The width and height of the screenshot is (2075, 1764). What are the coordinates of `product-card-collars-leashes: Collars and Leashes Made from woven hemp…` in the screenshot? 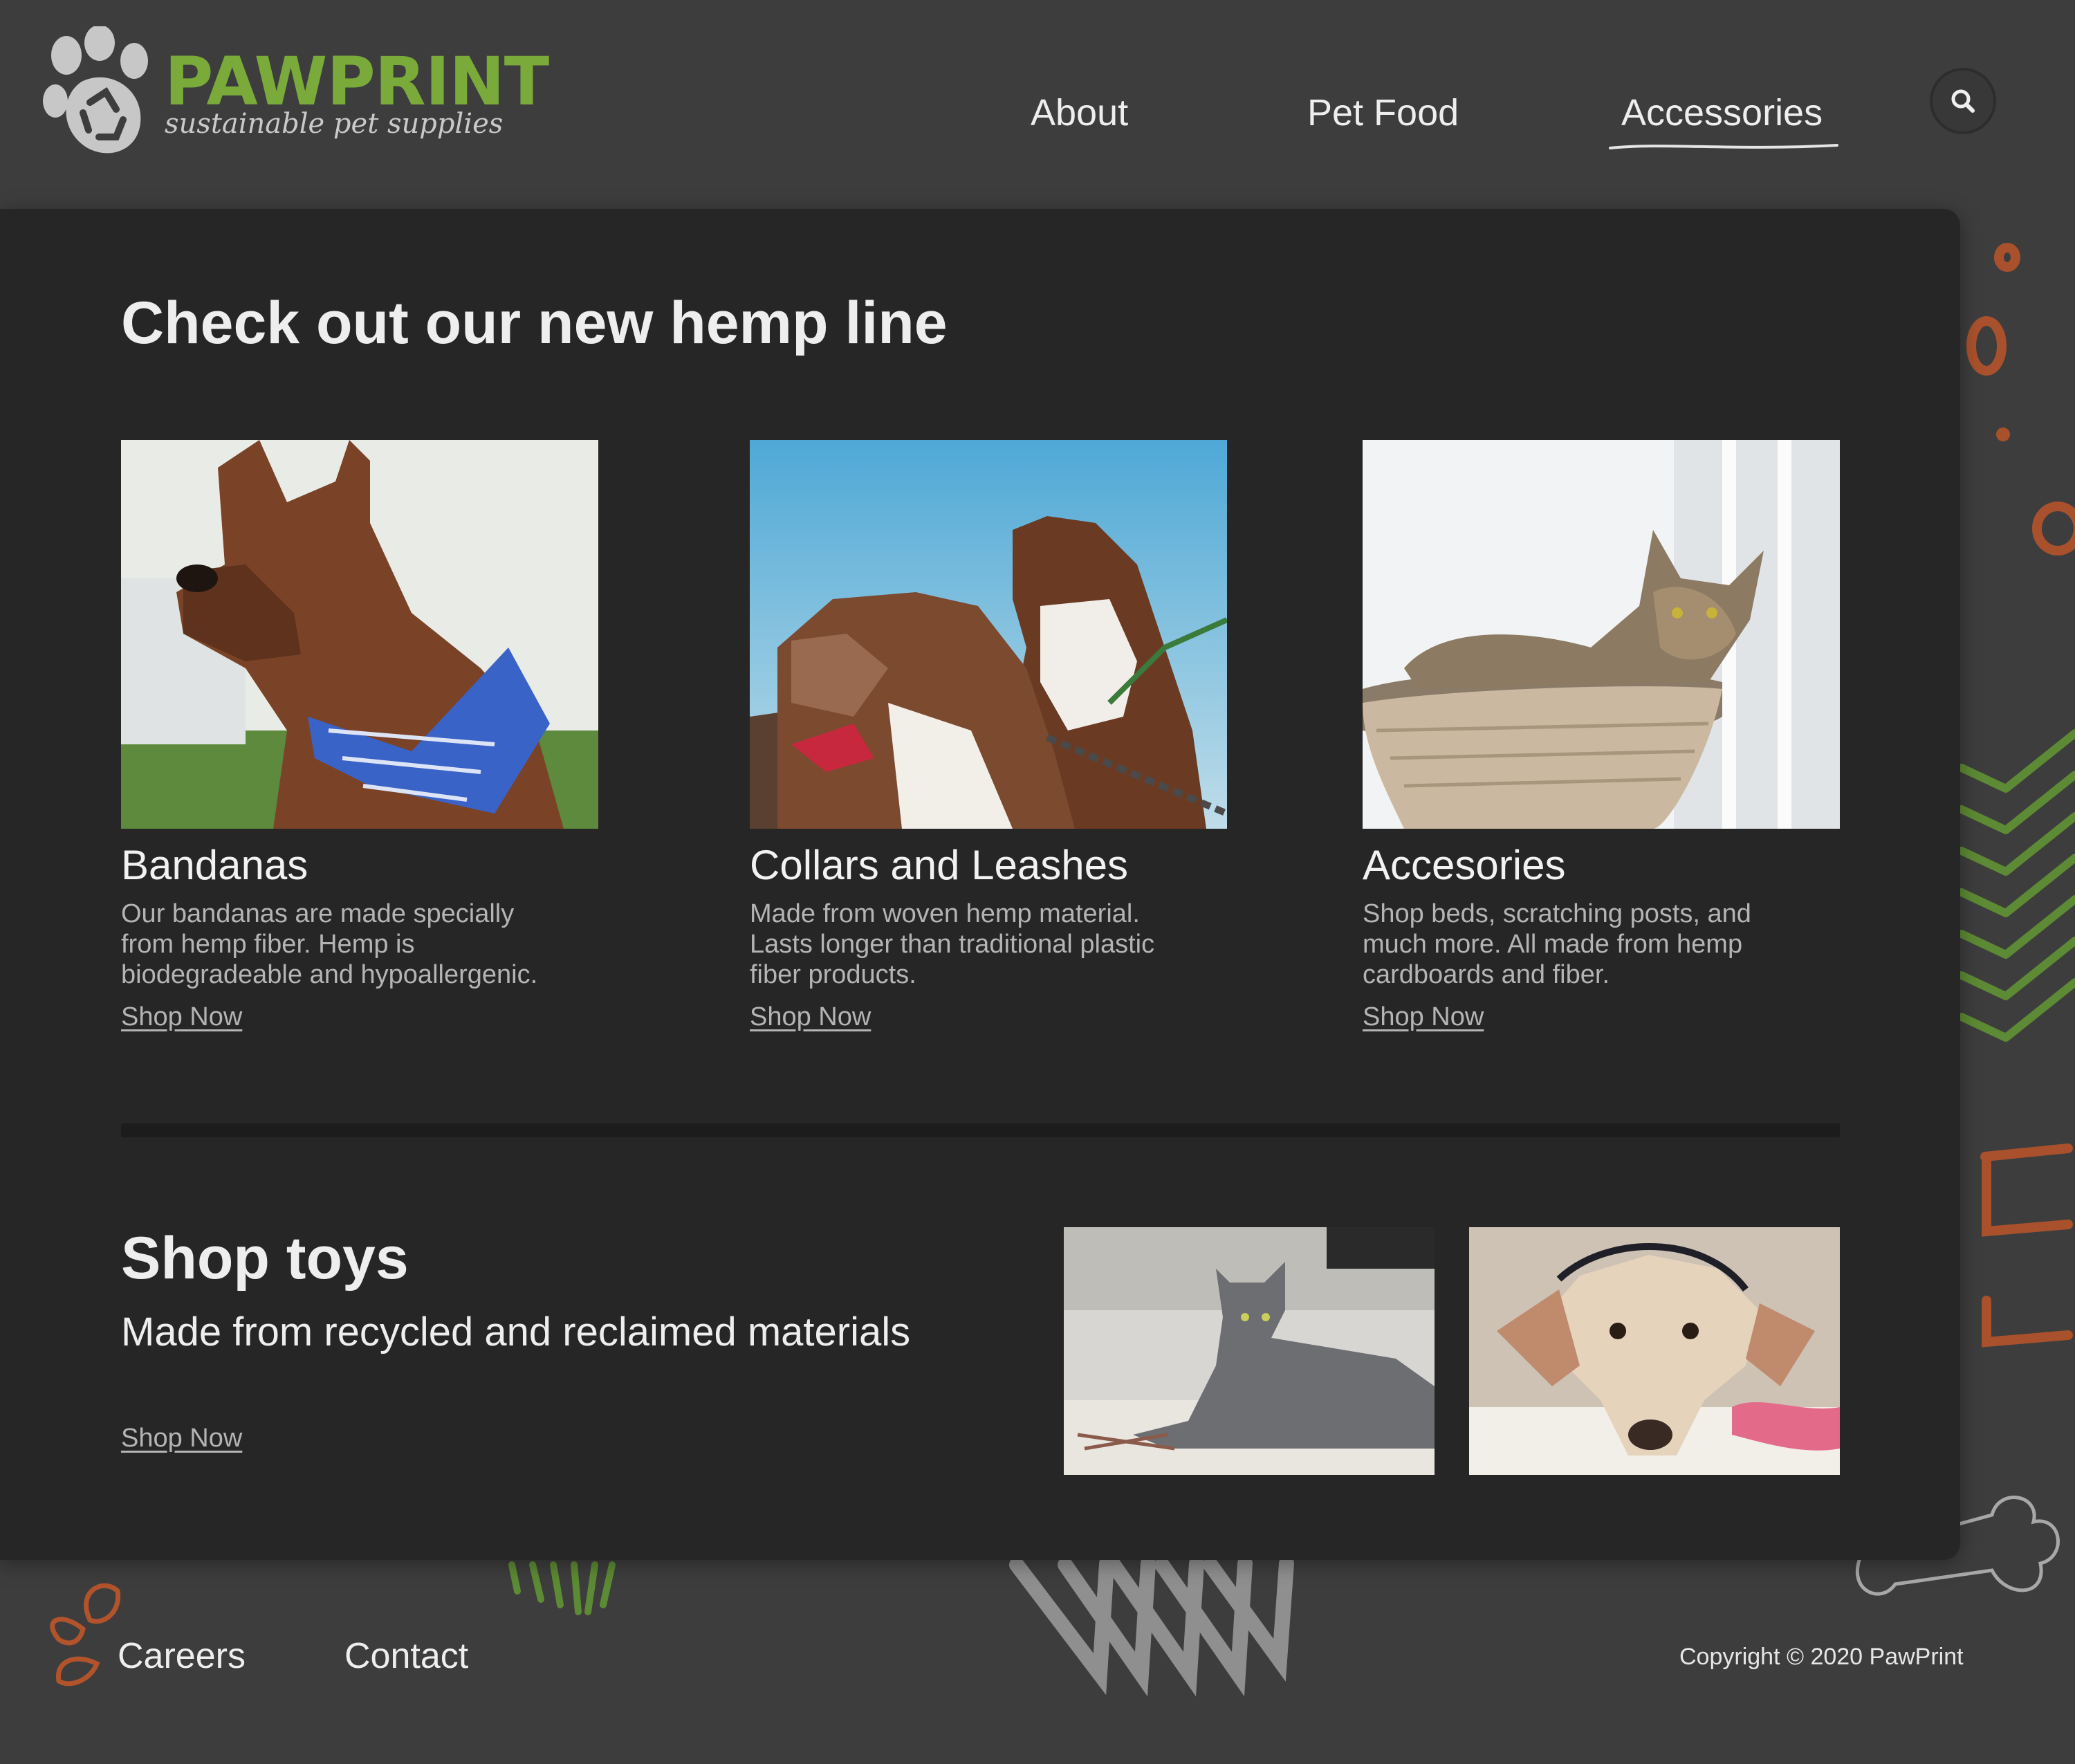 It's located at (988, 736).